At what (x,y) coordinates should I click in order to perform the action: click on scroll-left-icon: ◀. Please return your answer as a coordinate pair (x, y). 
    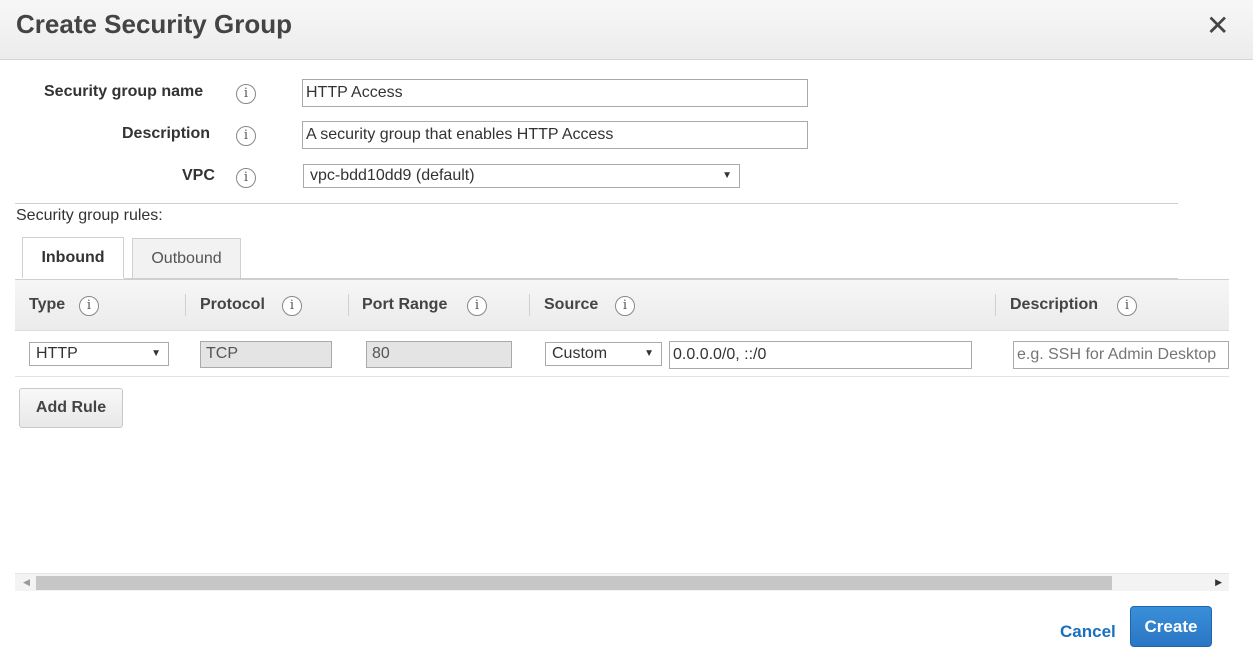
    Looking at the image, I should click on (26, 582).